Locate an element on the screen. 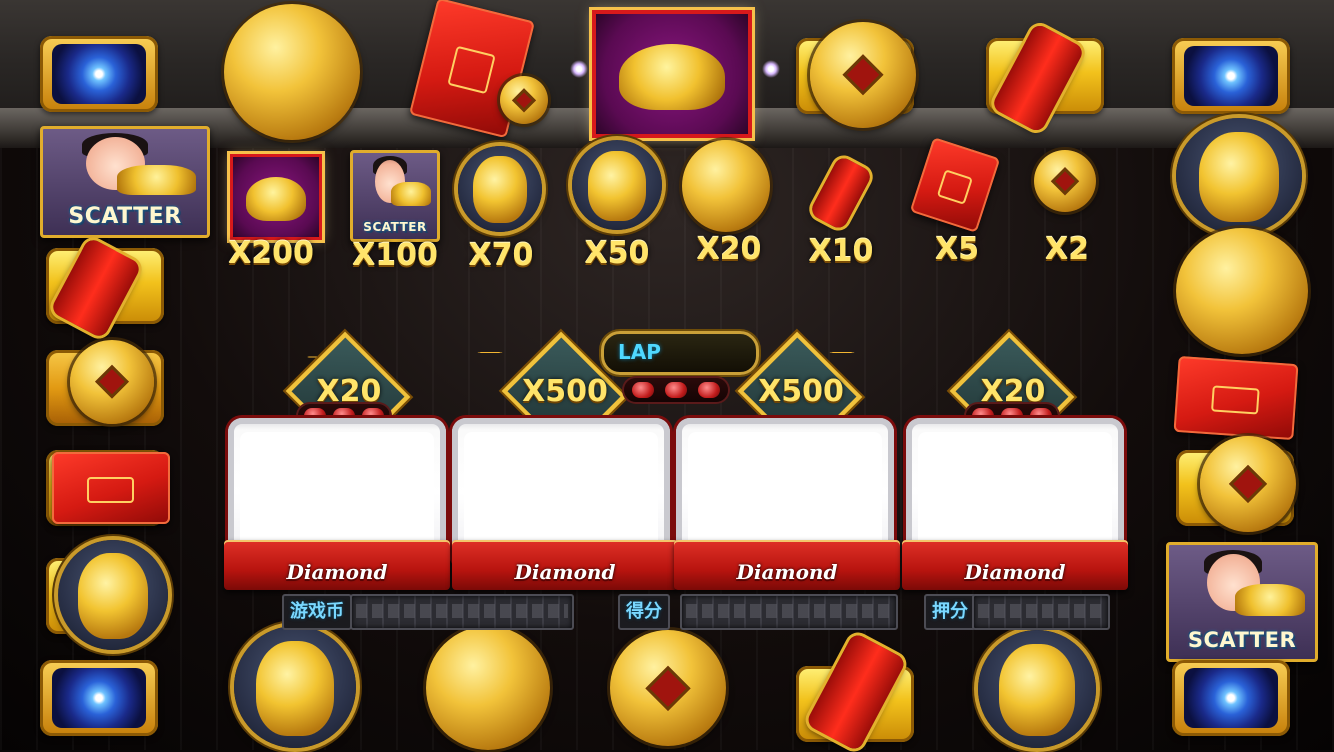 This screenshot has height=752, width=1334. credits-label: 游戏币 is located at coordinates (317, 612).